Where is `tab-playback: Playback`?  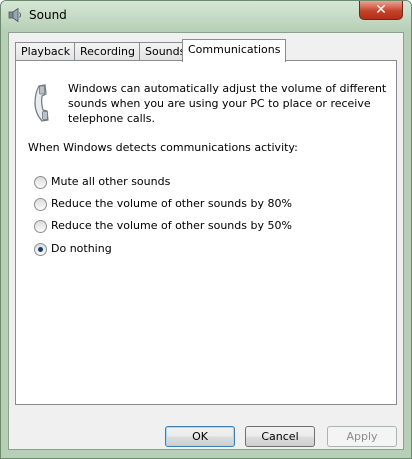 tab-playback: Playback is located at coordinates (46, 51).